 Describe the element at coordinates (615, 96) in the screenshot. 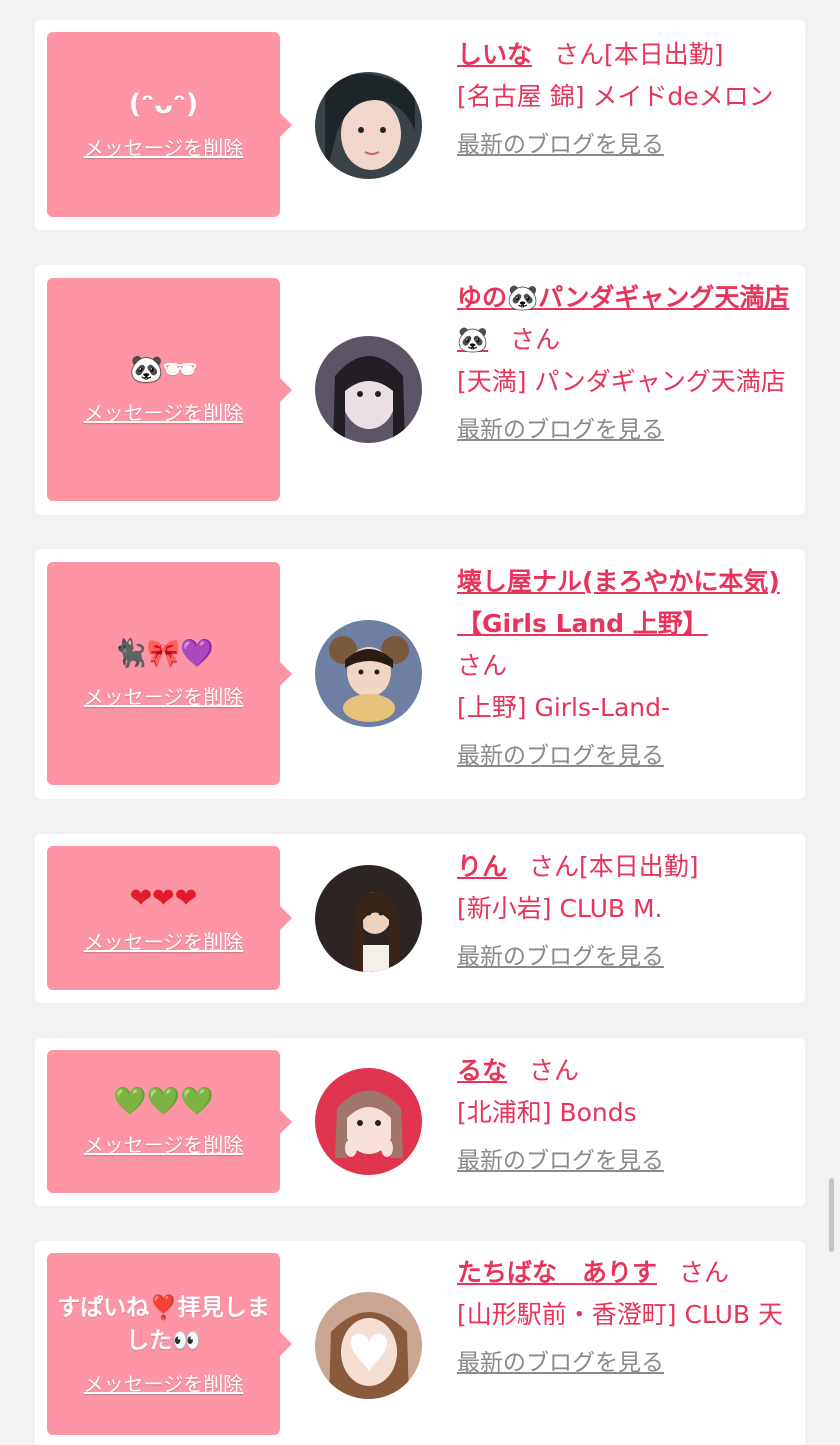

I see `shop-name: [名古屋 錦] メイドdeメロン` at that location.